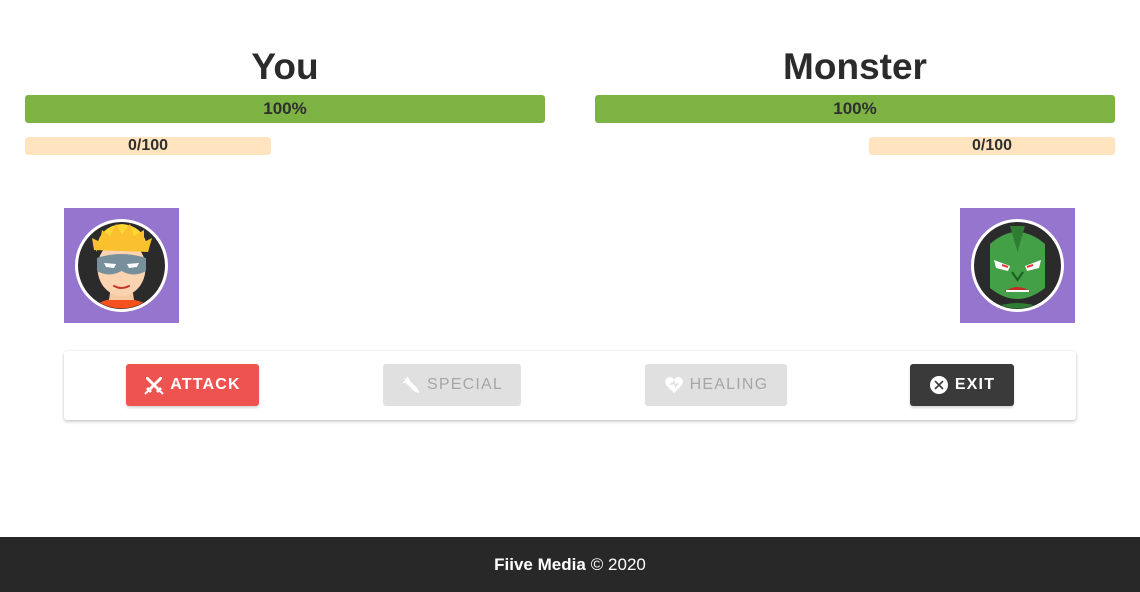 The image size is (1140, 592). I want to click on exit-button-label: Exit, so click(975, 384).